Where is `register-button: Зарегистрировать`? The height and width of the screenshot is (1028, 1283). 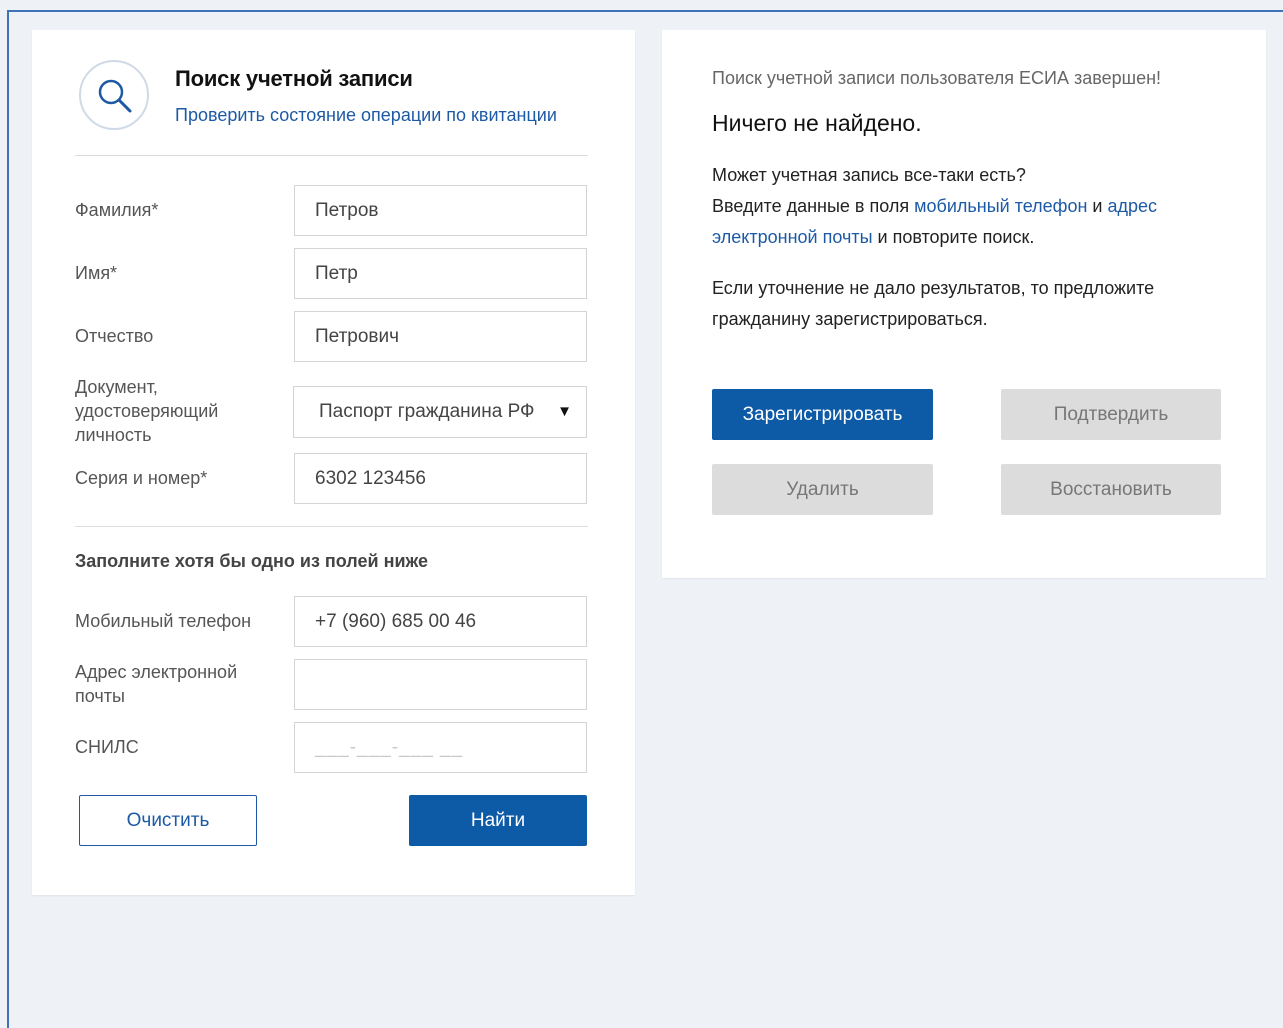 register-button: Зарегистрировать is located at coordinates (822, 414).